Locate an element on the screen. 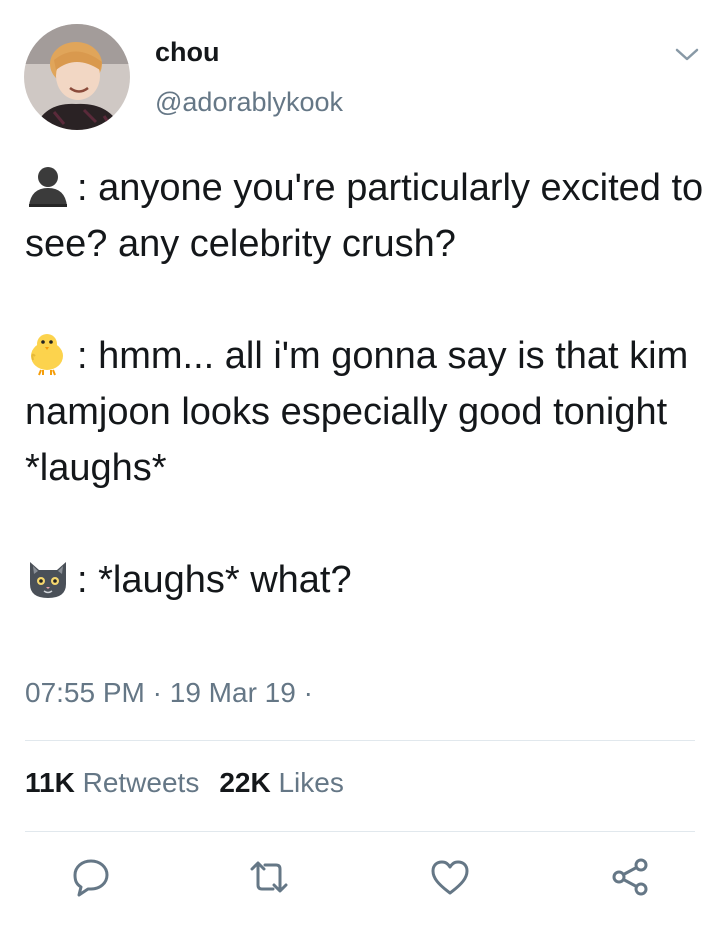 This screenshot has height=931, width=720. tweet-paragraph: : *laughs* what? is located at coordinates (365, 580).